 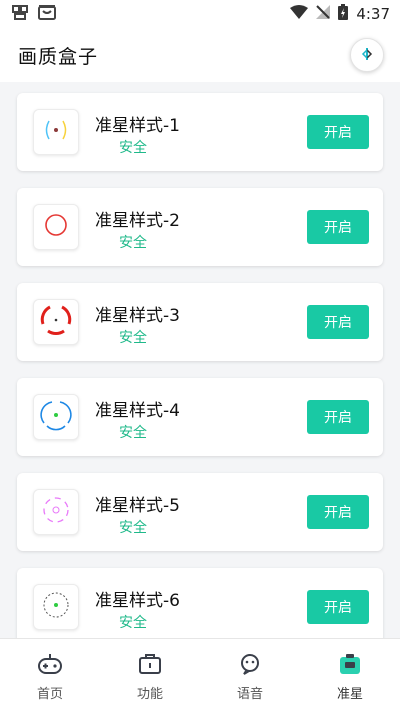 I want to click on shop-icon, so click(x=47, y=14).